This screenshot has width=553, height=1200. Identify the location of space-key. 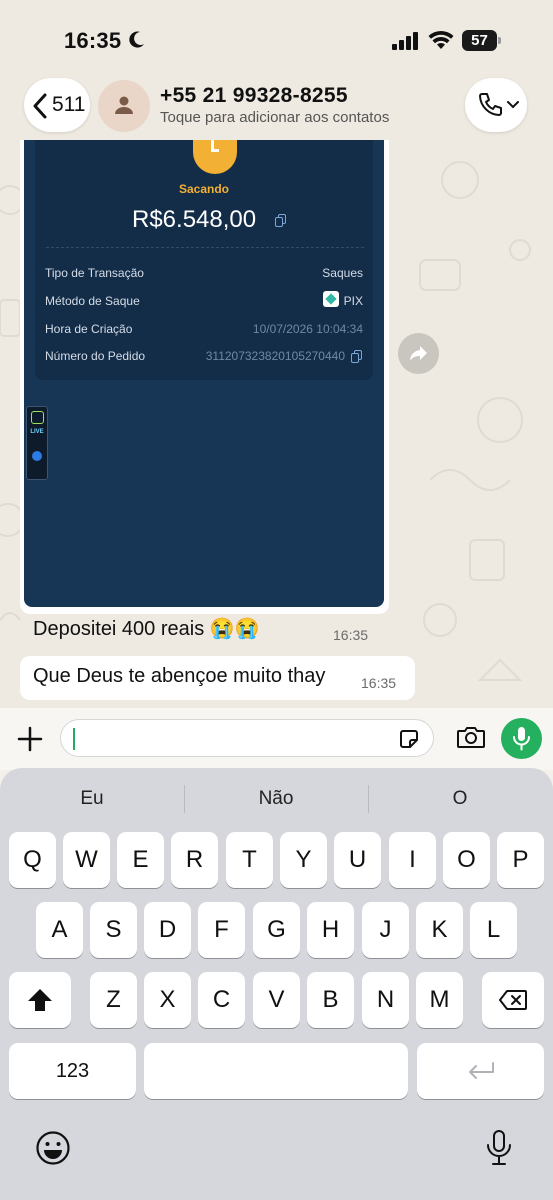
(276, 1071).